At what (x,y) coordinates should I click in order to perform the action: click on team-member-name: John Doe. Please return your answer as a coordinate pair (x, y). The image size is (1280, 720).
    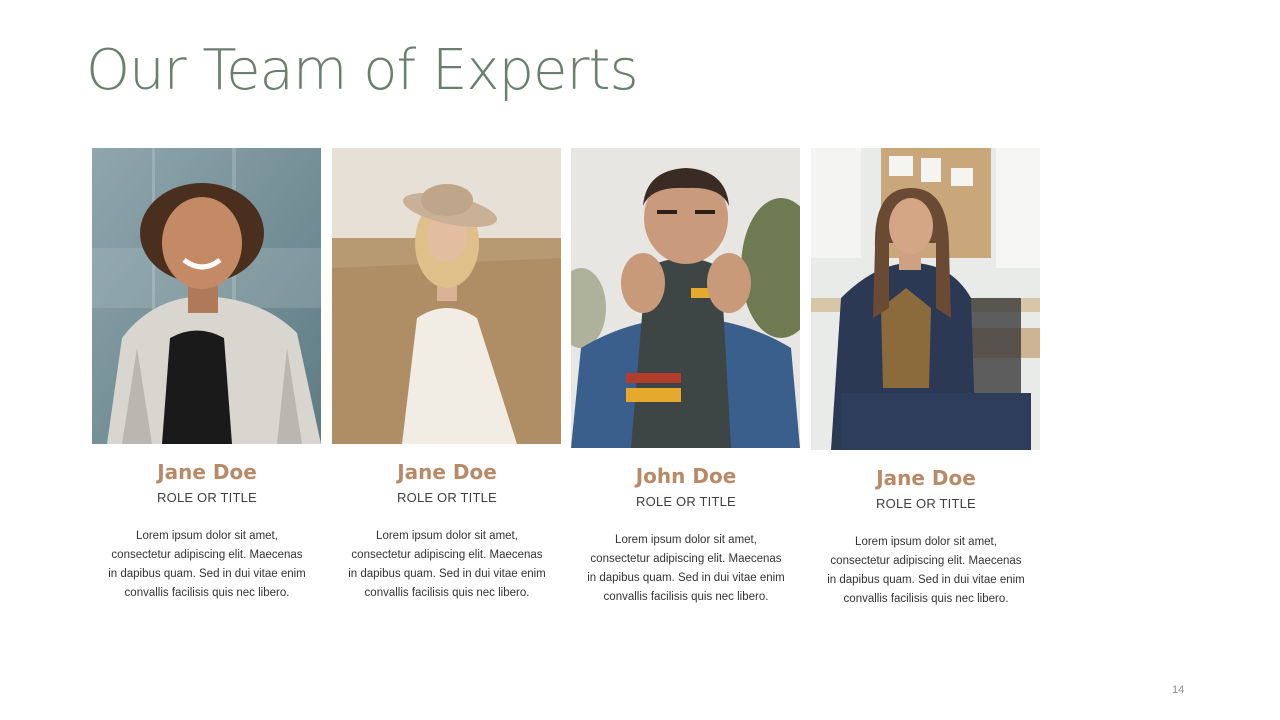
    Looking at the image, I should click on (686, 476).